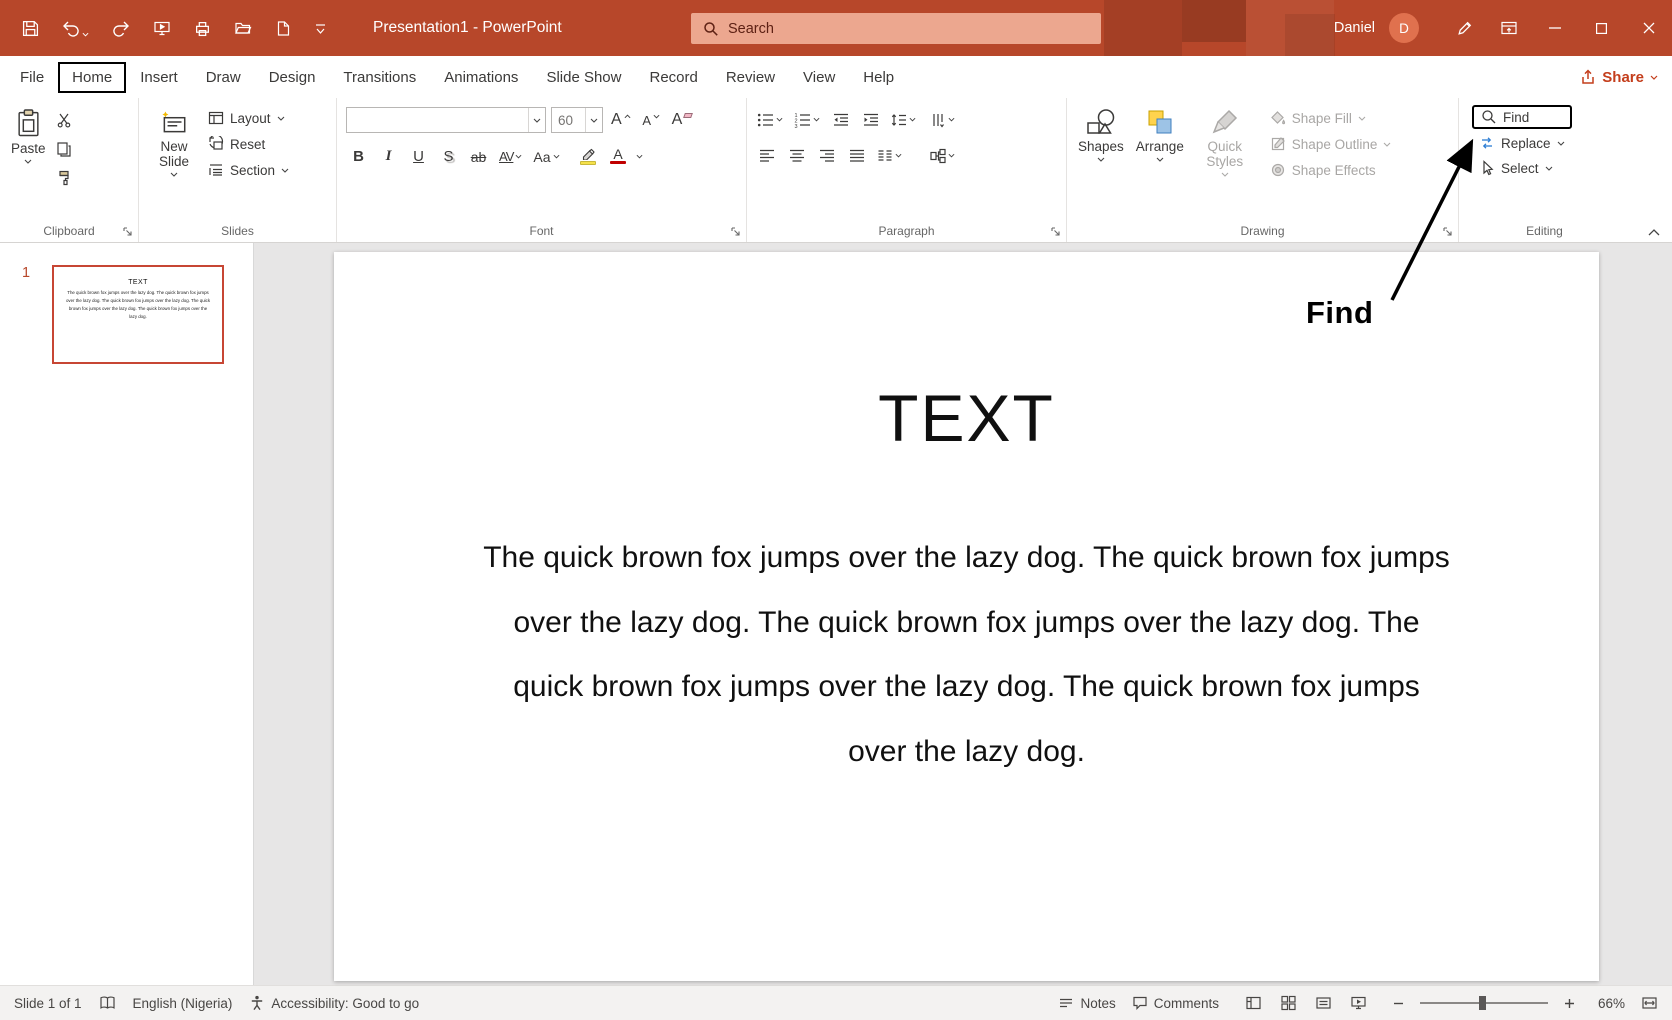  Describe the element at coordinates (1569, 1003) in the screenshot. I see `zoom-in-button` at that location.